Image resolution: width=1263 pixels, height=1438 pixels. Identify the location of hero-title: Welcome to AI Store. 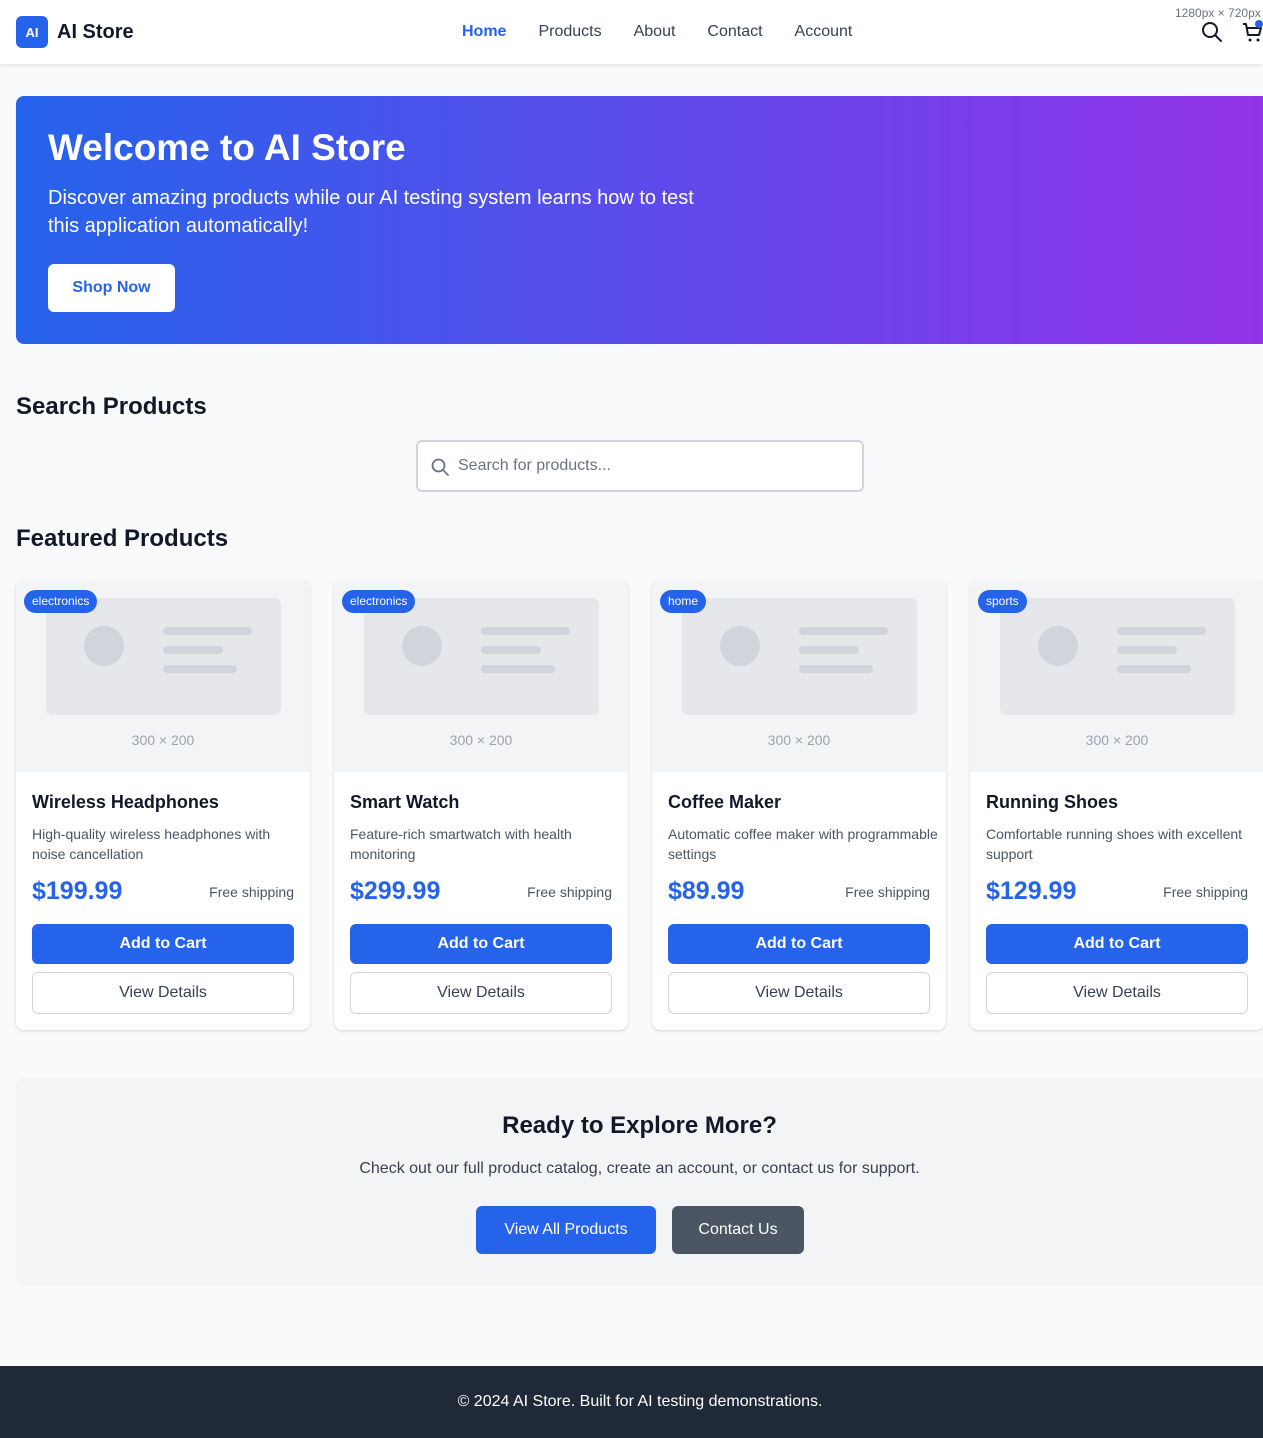
(227, 147).